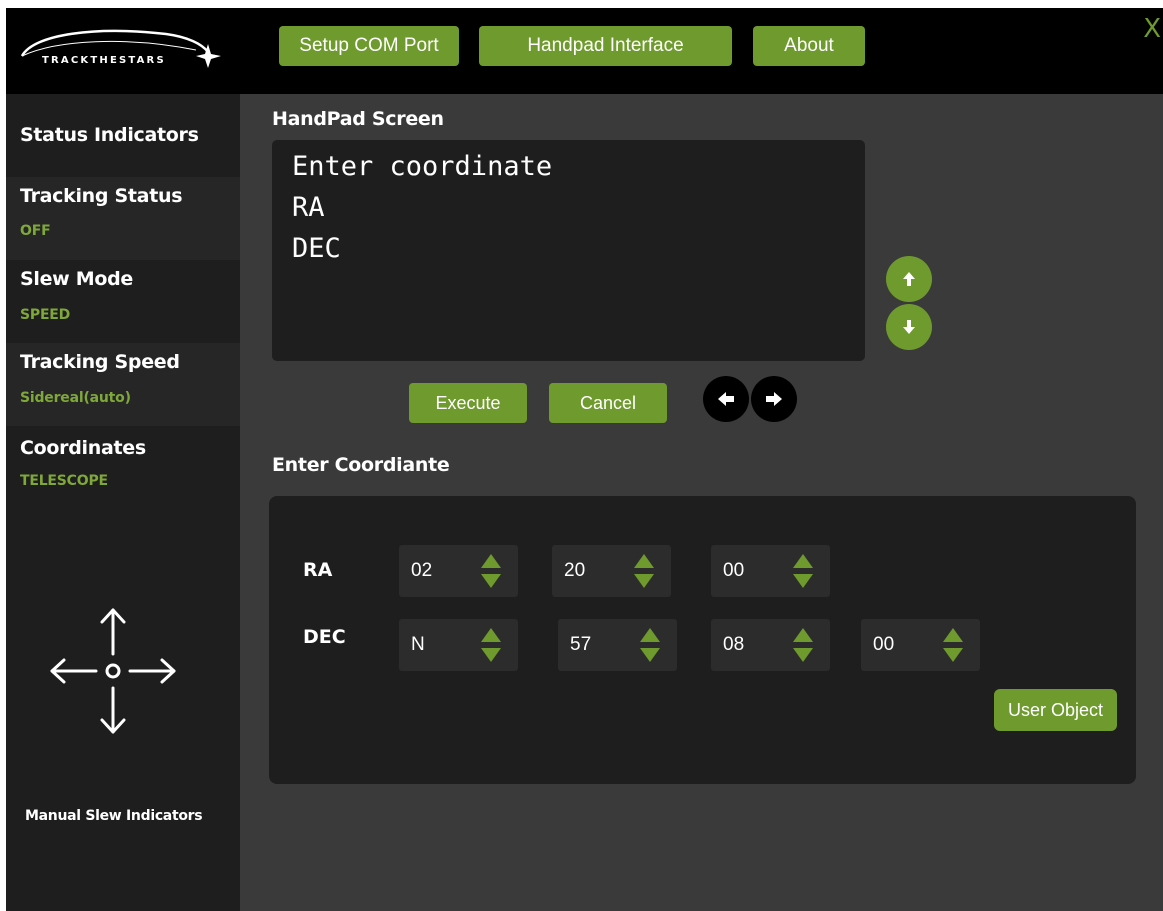 This screenshot has height=911, width=1163. What do you see at coordinates (468, 403) in the screenshot?
I see `execute-button: Execute` at bounding box center [468, 403].